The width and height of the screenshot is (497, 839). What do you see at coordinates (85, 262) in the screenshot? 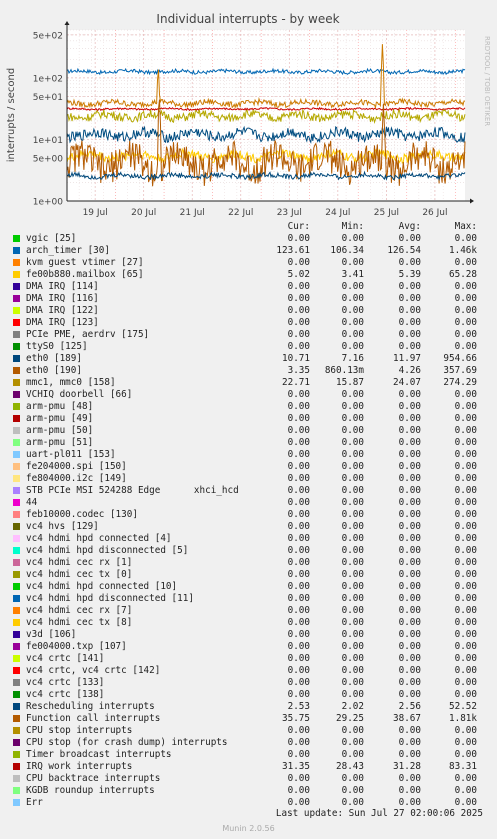
I see `legend-label: kvm guest vtimer [27]` at bounding box center [85, 262].